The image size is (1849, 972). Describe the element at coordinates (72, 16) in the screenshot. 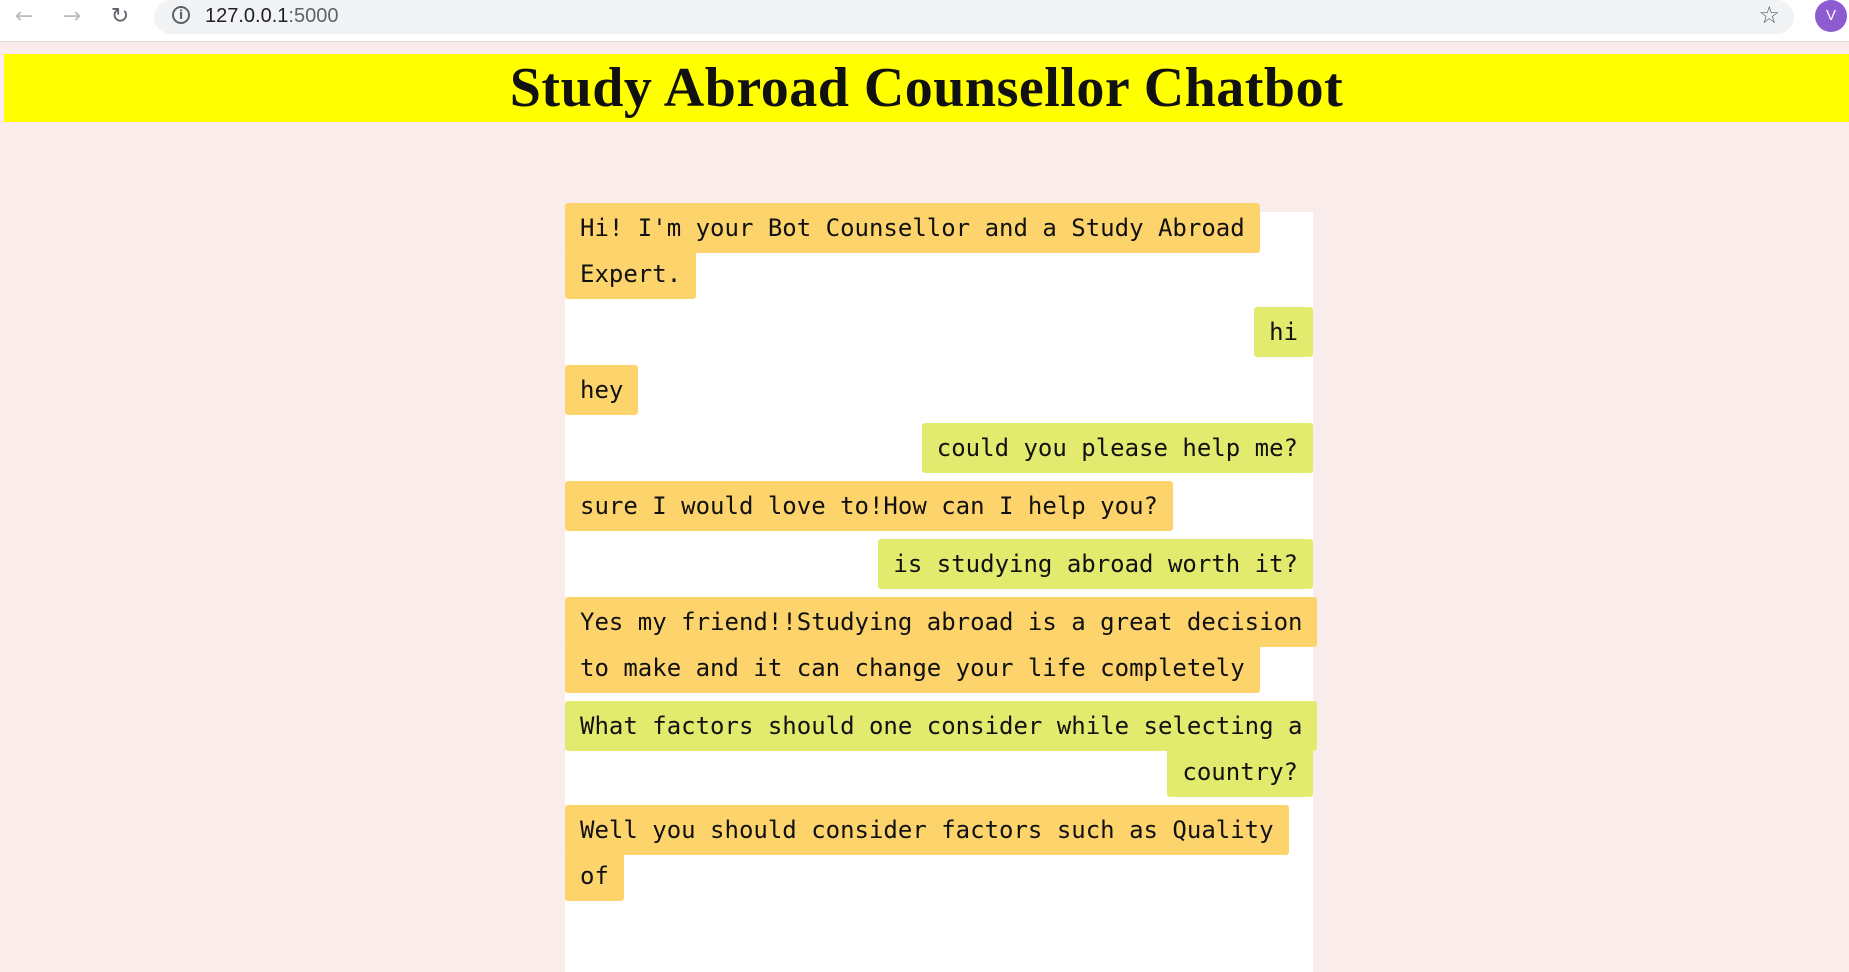

I see `forward-arrow-icon: →` at that location.